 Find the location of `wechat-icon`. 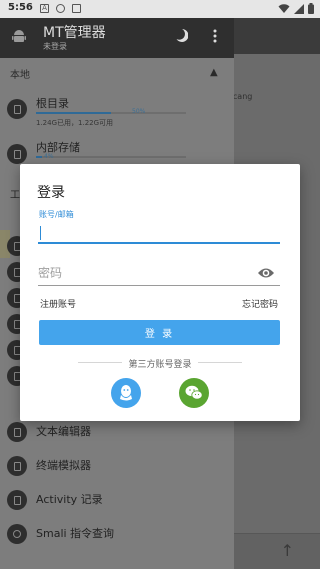

wechat-icon is located at coordinates (194, 392).